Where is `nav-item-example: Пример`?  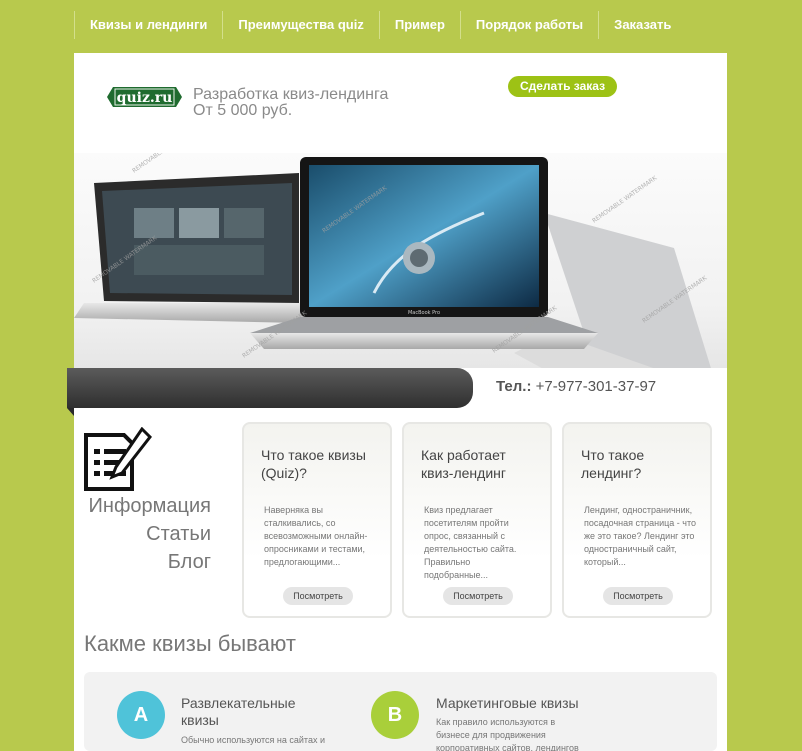 nav-item-example: Пример is located at coordinates (419, 25).